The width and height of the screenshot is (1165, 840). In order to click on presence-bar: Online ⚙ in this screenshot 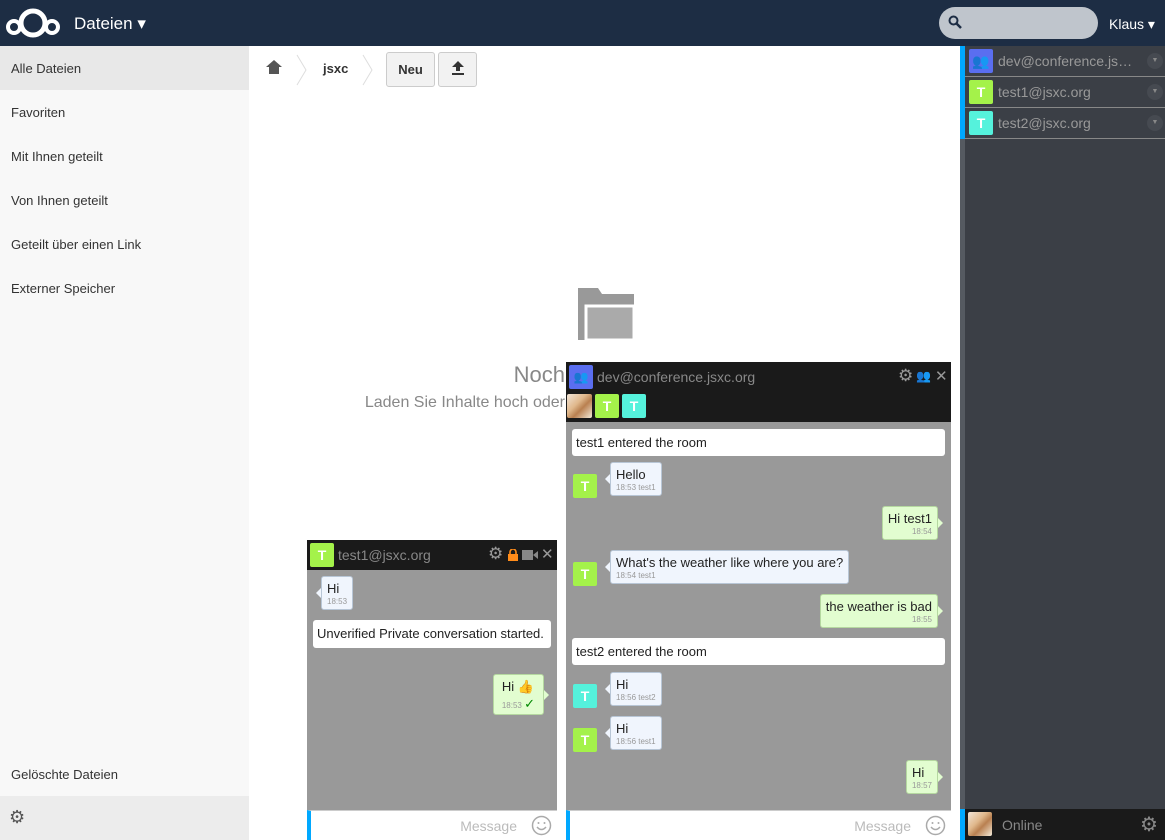, I will do `click(1062, 824)`.